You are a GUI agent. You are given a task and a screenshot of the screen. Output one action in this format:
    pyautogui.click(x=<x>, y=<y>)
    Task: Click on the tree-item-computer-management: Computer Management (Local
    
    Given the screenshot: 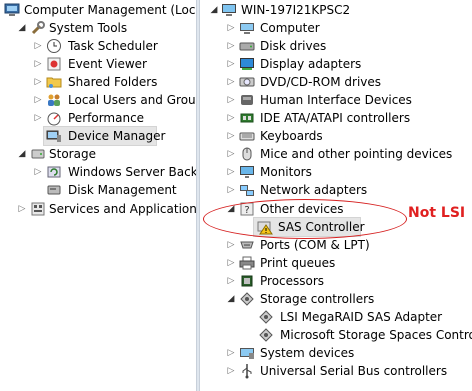 What is the action you would take?
    pyautogui.click(x=98, y=10)
    